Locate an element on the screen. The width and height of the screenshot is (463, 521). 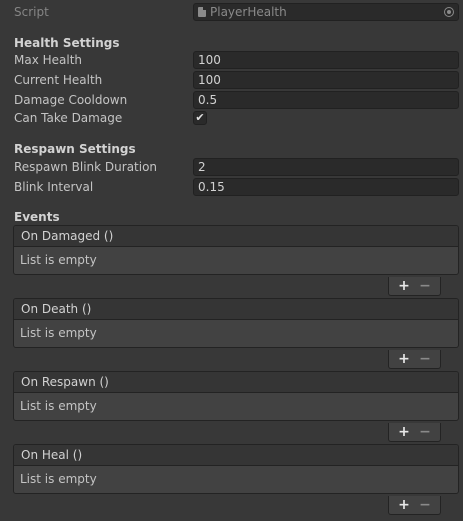
damage-cooldown-field: 0.5 is located at coordinates (326, 100).